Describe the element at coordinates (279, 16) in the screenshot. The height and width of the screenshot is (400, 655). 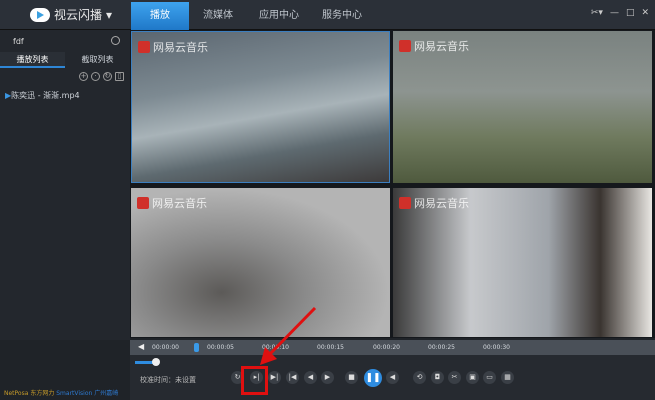
I see `tab-app-center: 应用中心` at that location.